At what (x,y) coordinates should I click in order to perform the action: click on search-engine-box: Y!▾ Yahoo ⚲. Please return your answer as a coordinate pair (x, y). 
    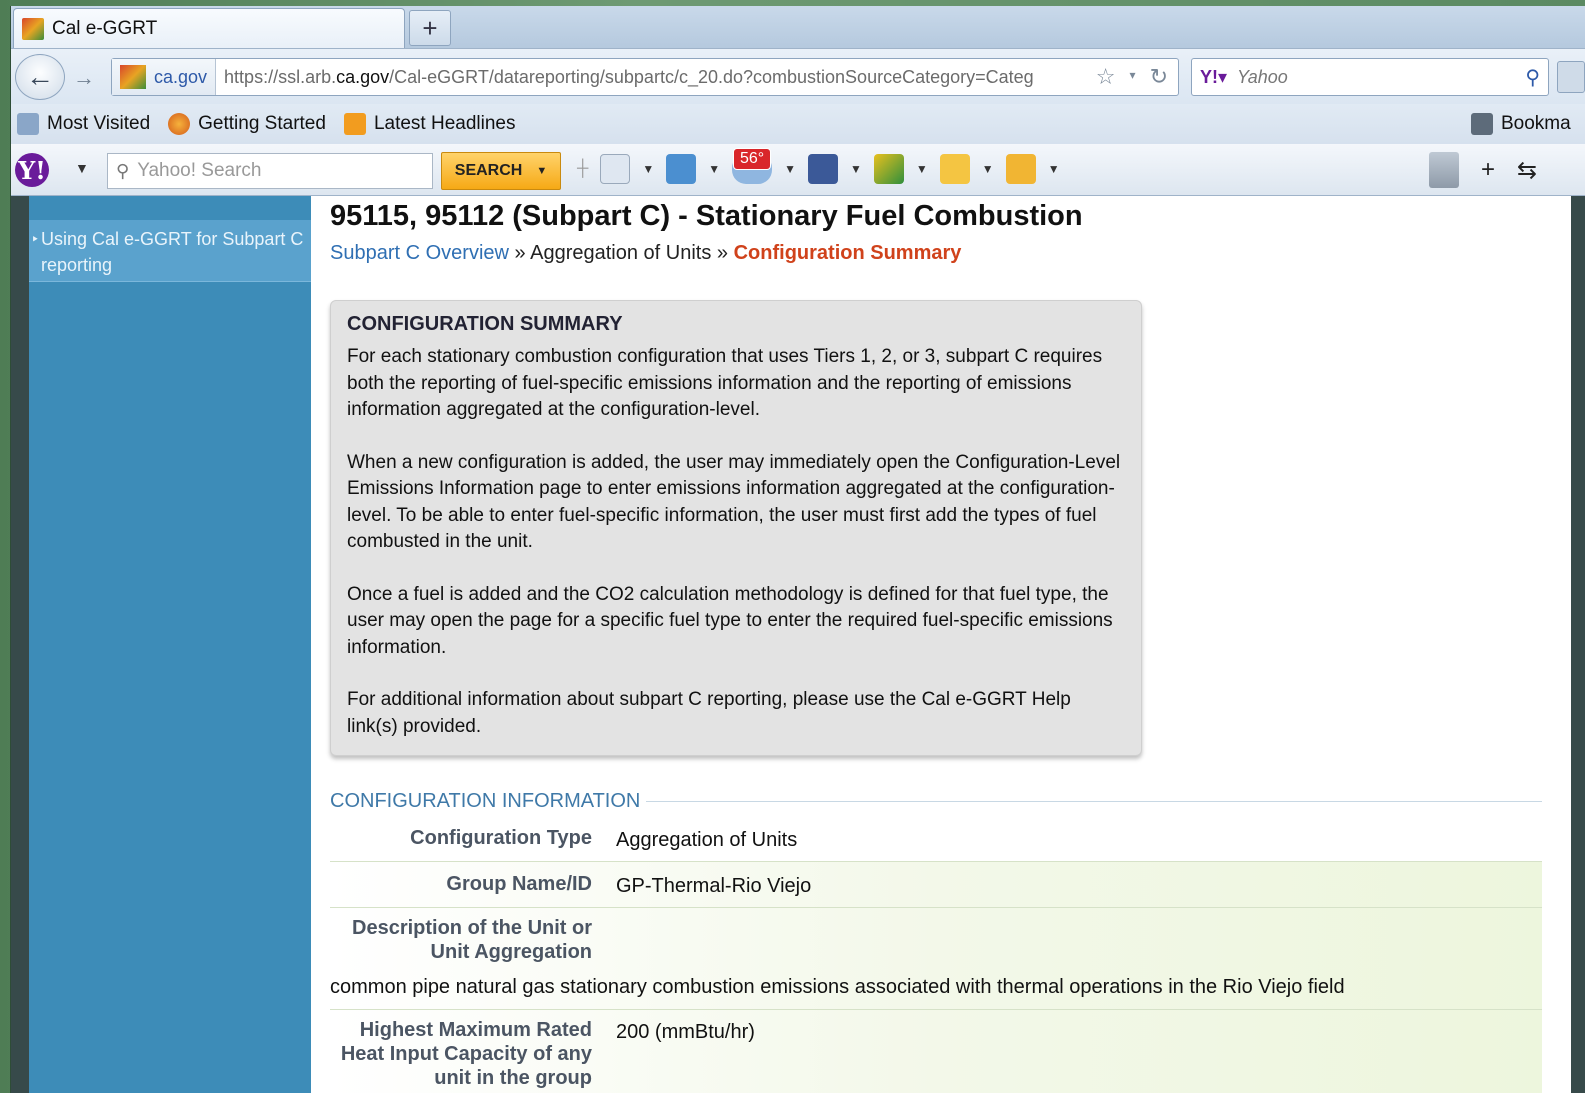
    Looking at the image, I should click on (1370, 77).